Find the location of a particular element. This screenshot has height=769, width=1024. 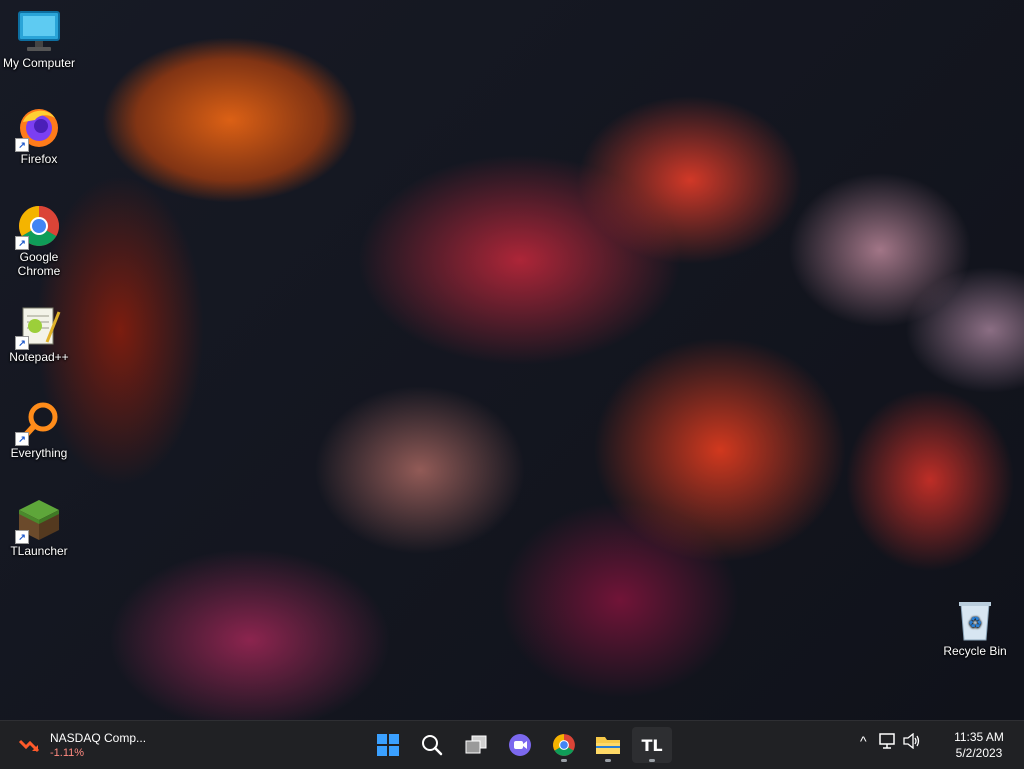

clock-date: 5/2/2023 is located at coordinates (979, 753).